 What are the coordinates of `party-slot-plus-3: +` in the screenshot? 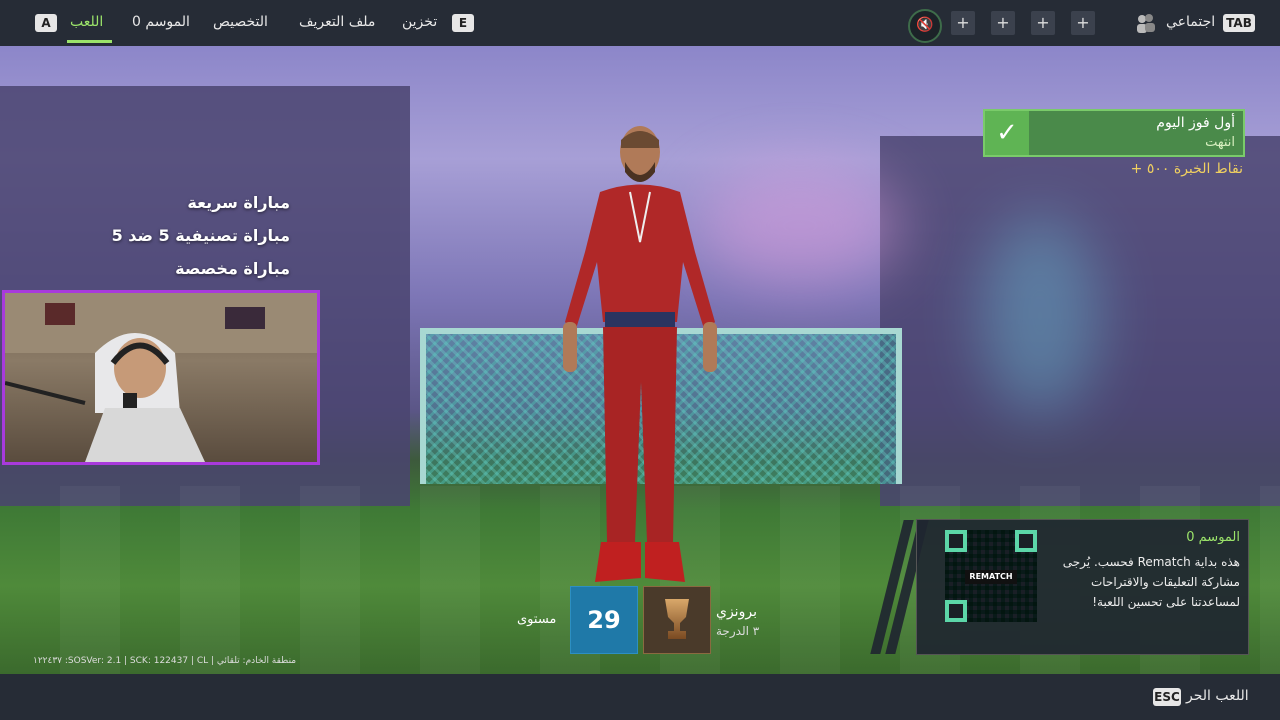 It's located at (1043, 23).